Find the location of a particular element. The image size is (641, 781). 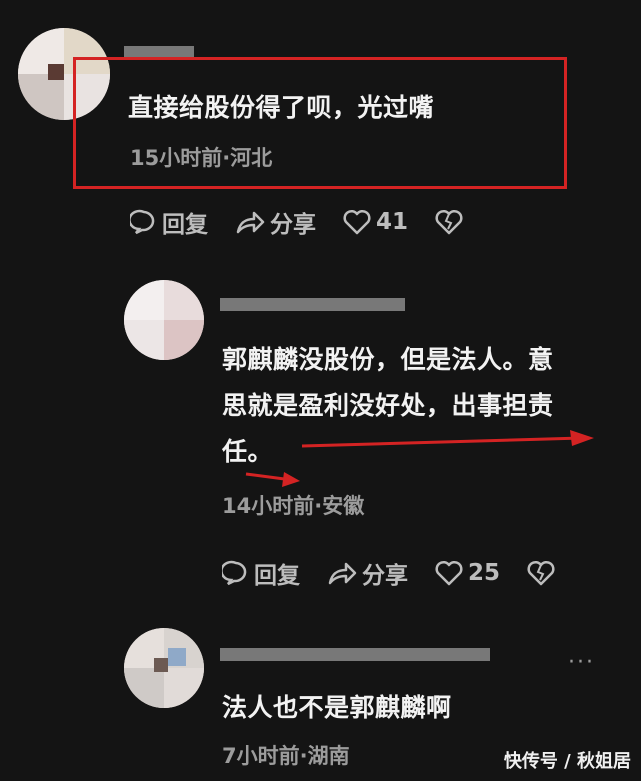

like-count: 25 is located at coordinates (484, 573).